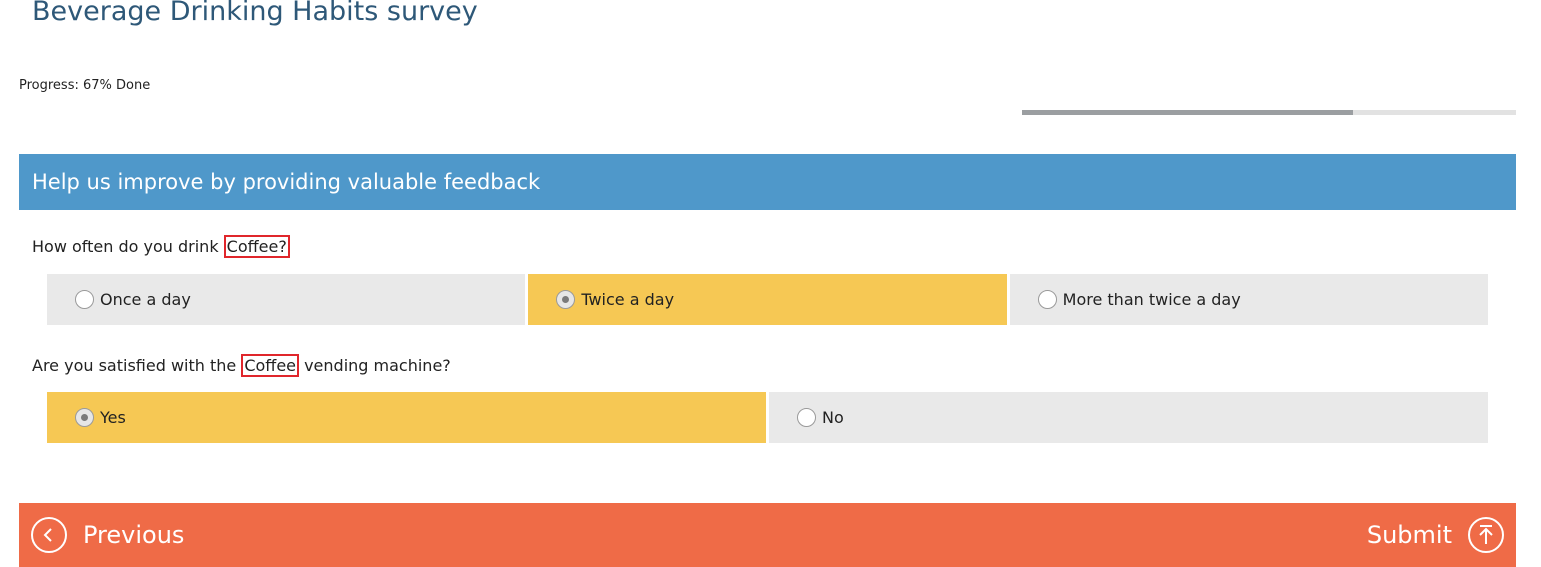 The width and height of the screenshot is (1541, 567). I want to click on submit-button: Submit, so click(1435, 535).